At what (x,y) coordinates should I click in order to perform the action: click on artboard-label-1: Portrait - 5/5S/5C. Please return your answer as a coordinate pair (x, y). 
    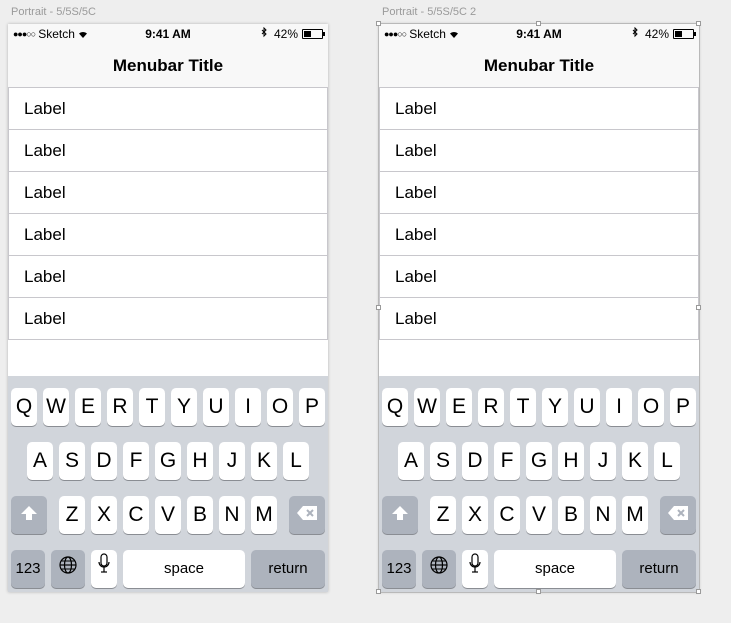
    Looking at the image, I should click on (53, 12).